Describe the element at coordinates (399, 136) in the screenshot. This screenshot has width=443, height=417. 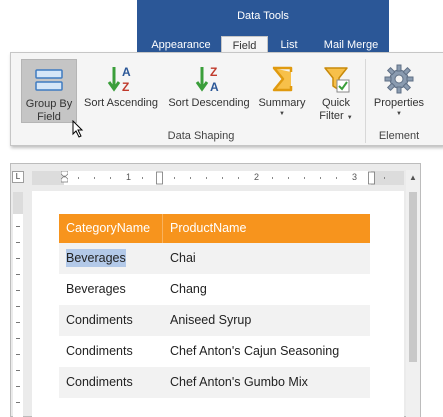
I see `group-label-element: Element` at that location.